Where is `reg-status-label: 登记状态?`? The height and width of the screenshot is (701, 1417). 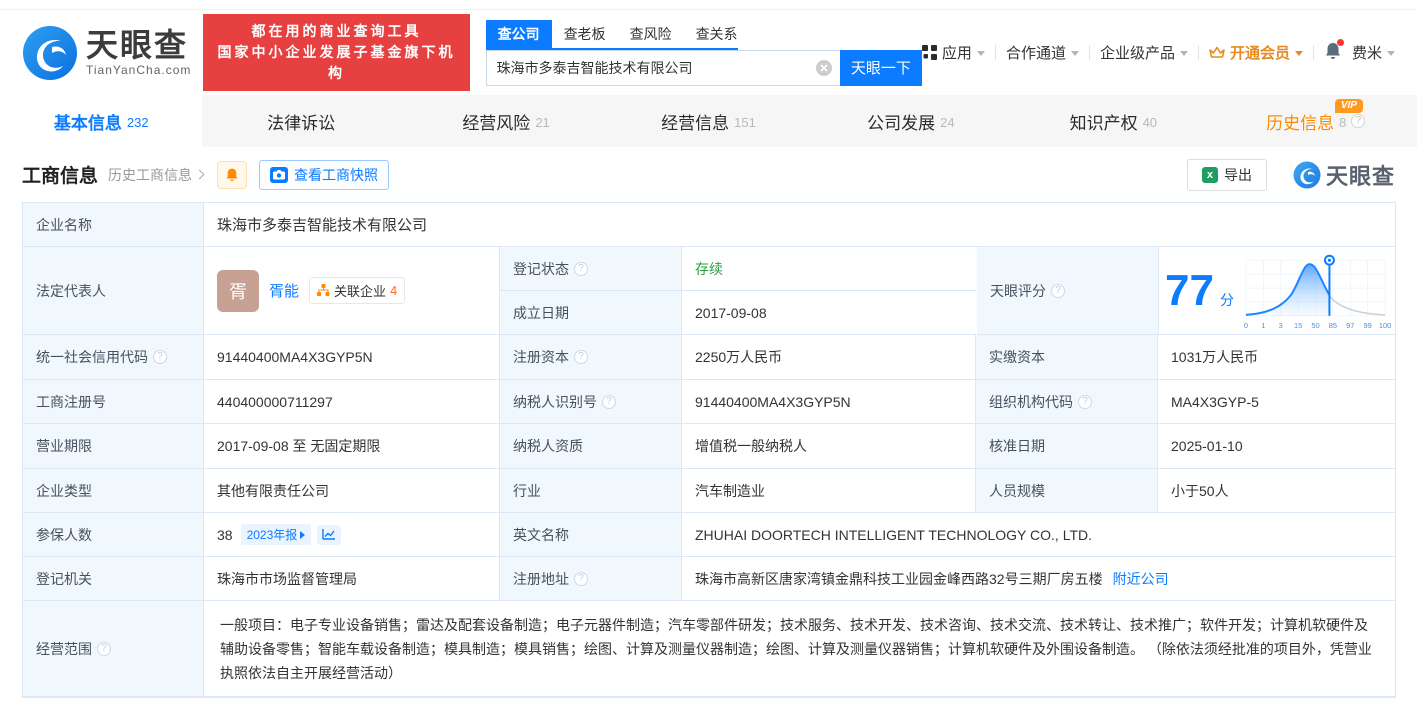
reg-status-label: 登记状态? is located at coordinates (591, 269).